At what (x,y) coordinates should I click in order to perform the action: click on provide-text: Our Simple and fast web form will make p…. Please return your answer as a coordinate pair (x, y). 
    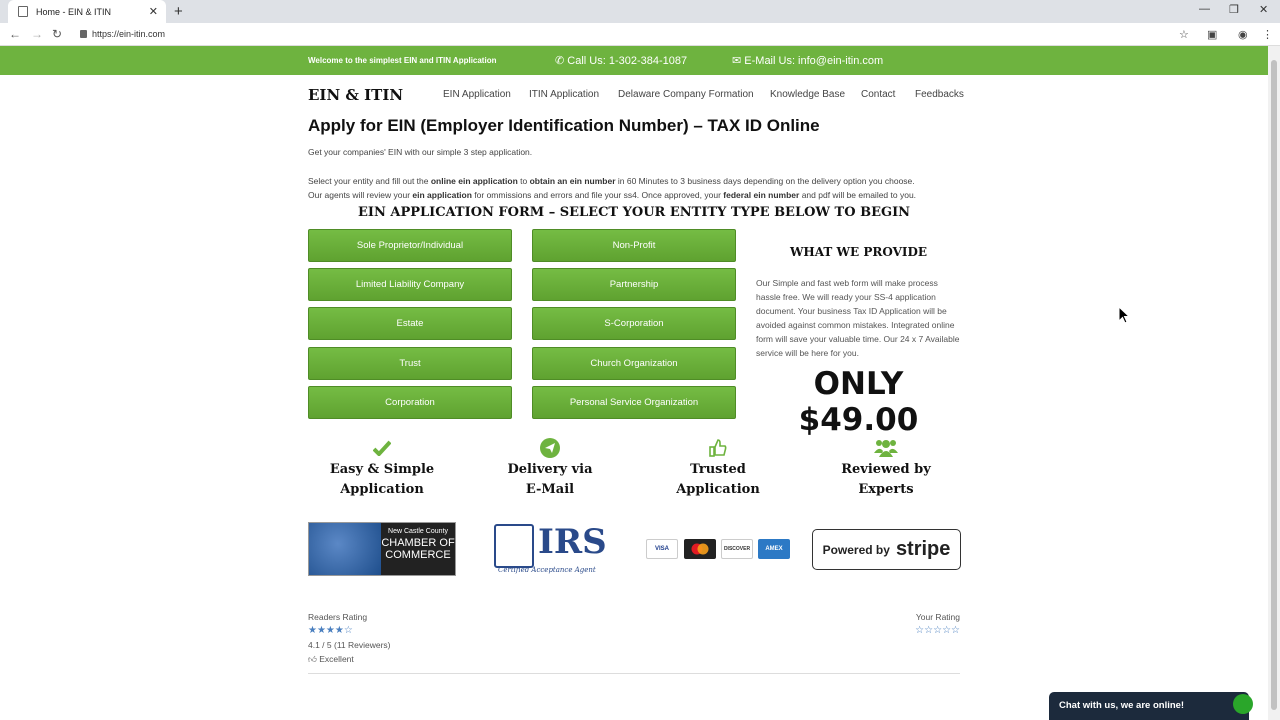
    Looking at the image, I should click on (858, 318).